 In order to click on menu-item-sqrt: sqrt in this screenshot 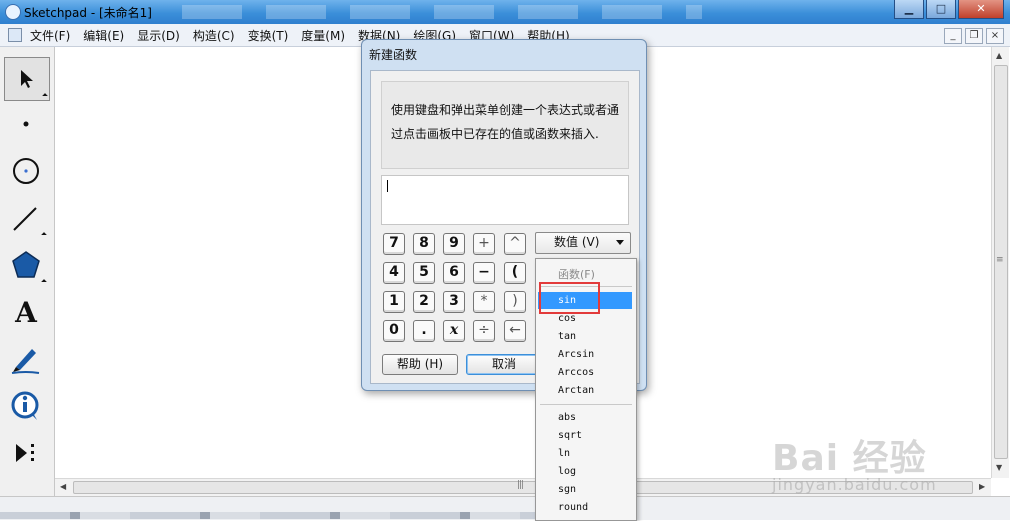, I will do `click(585, 435)`.